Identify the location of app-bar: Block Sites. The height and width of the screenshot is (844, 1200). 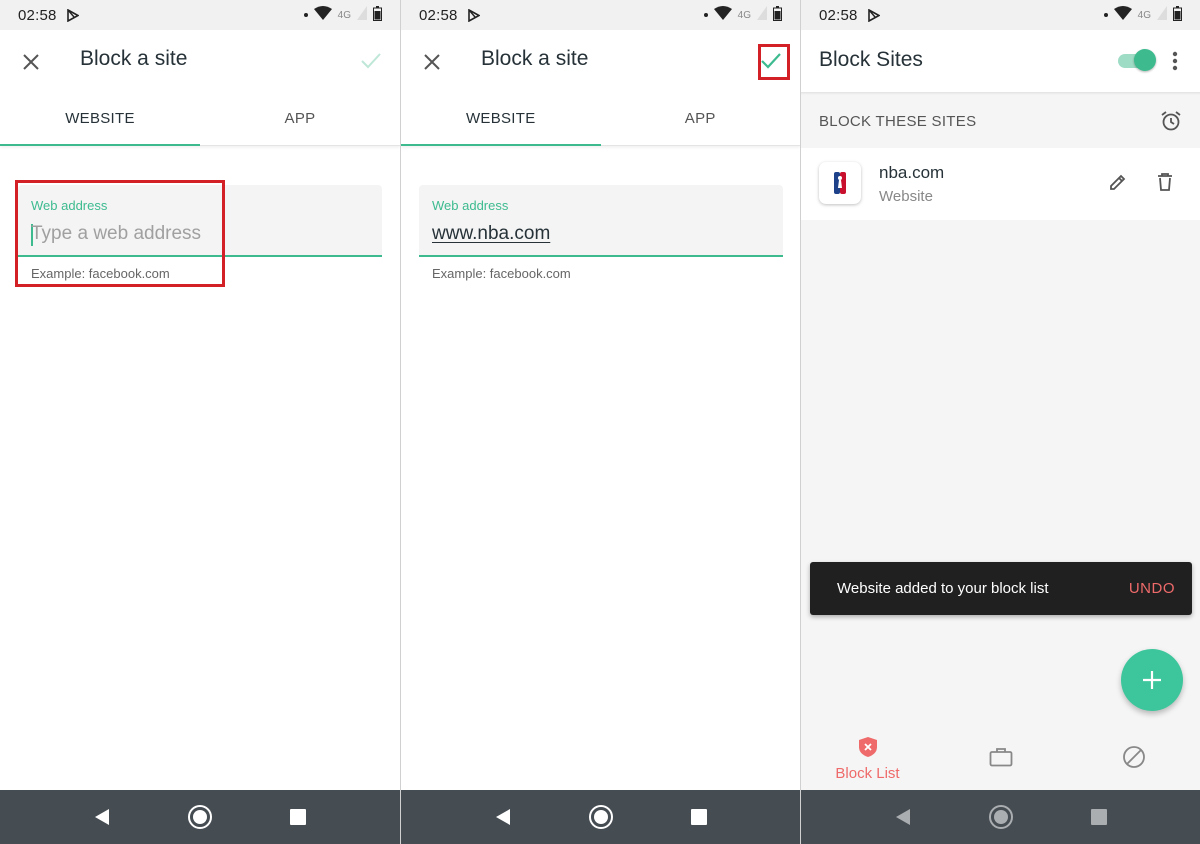
(1000, 61).